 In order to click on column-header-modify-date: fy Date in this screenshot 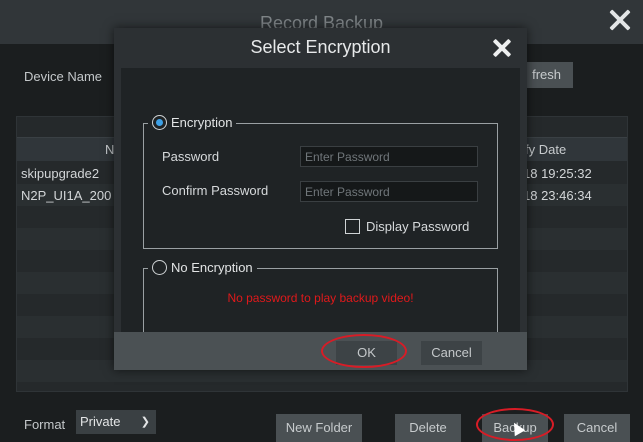, I will do `click(545, 149)`.